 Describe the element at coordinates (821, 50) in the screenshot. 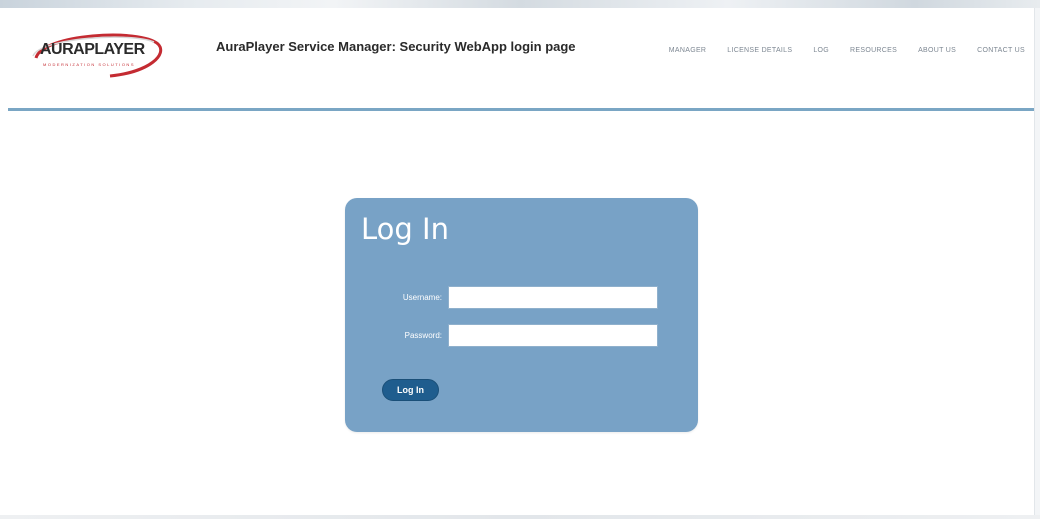

I see `nav-item-log: LOG` at that location.